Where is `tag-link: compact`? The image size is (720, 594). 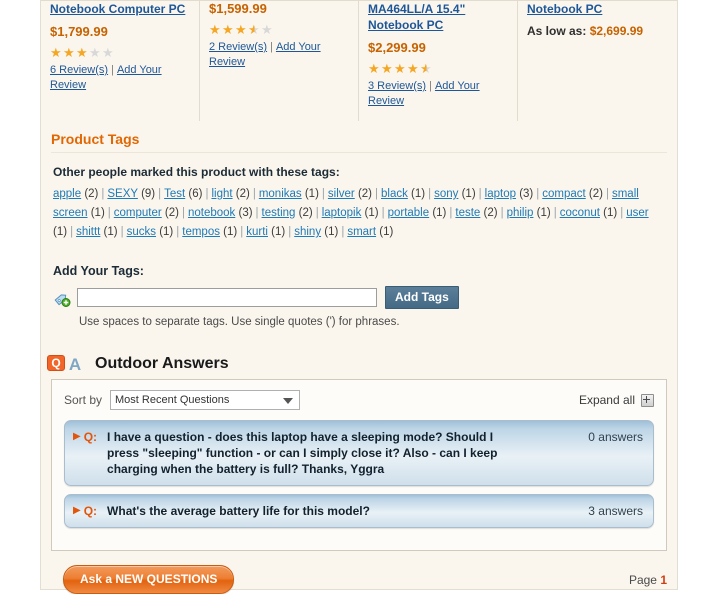 tag-link: compact is located at coordinates (563, 194).